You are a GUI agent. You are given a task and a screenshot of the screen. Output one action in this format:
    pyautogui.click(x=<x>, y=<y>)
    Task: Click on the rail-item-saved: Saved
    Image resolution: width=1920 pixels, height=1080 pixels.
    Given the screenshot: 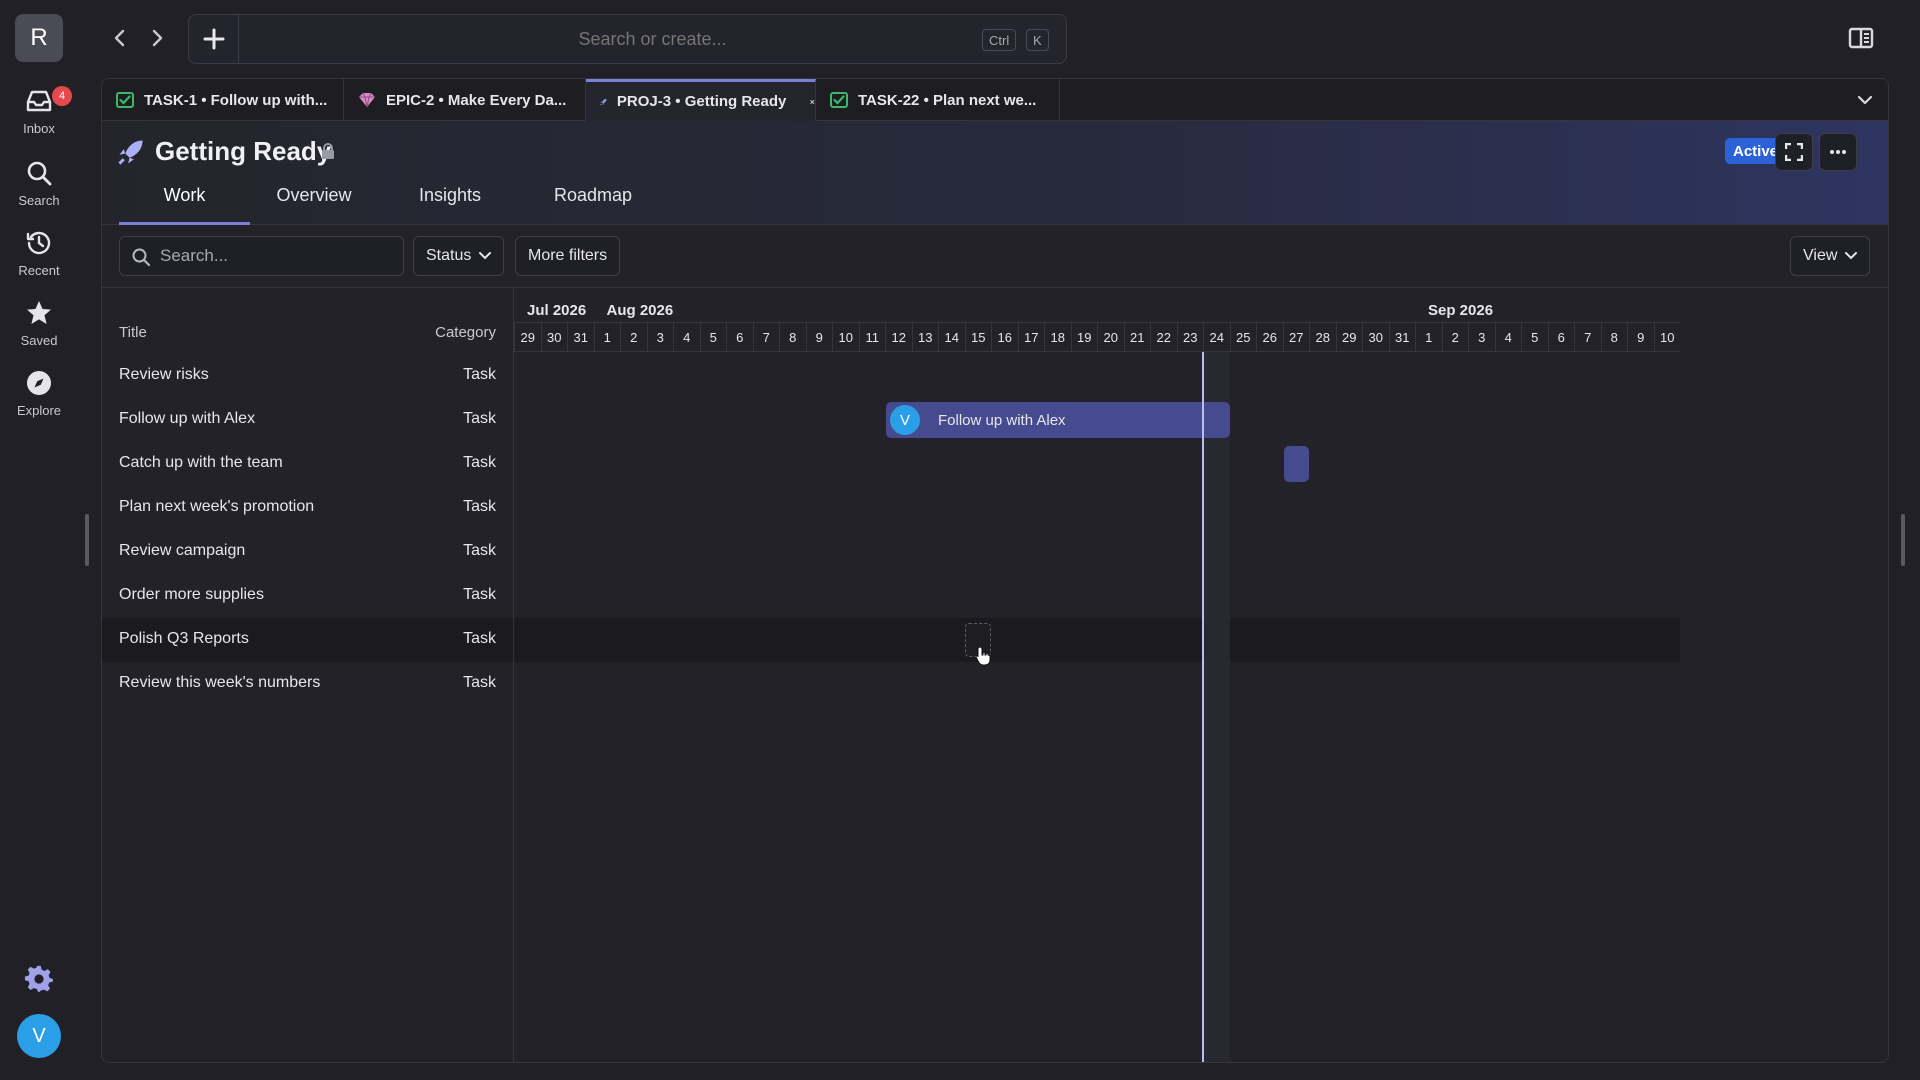 What is the action you would take?
    pyautogui.click(x=39, y=328)
    